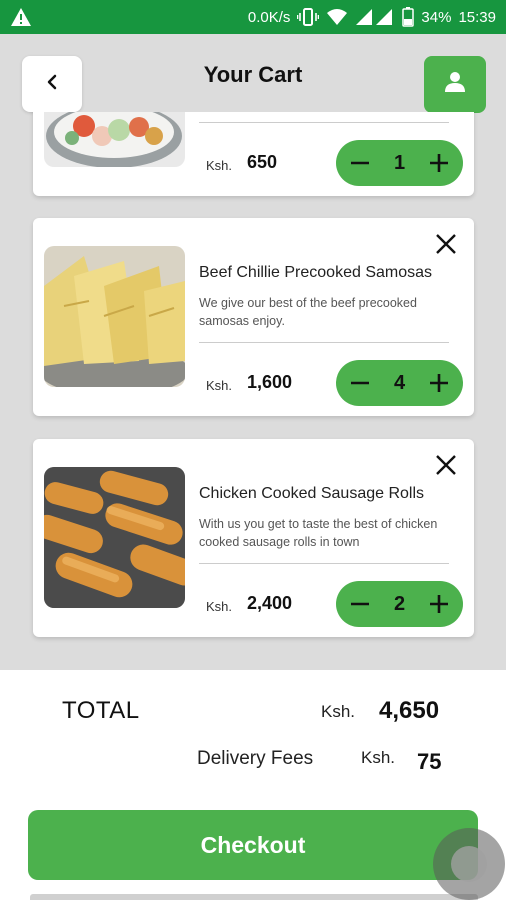 The image size is (506, 900). What do you see at coordinates (338, 711) in the screenshot?
I see `total-currency: Ksh.` at bounding box center [338, 711].